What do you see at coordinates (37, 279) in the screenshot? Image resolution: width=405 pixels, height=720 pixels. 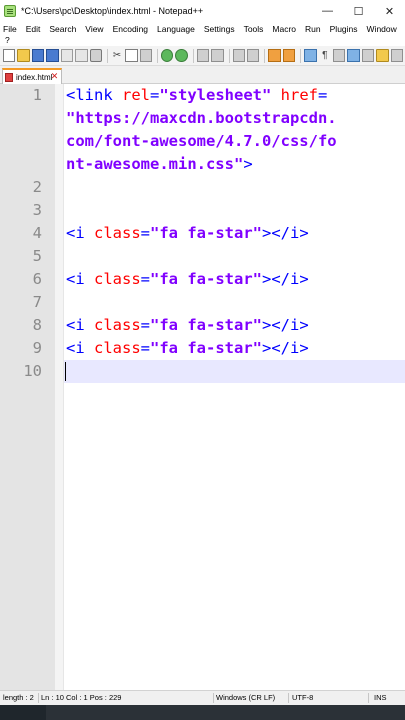 I see `line-number: 6` at bounding box center [37, 279].